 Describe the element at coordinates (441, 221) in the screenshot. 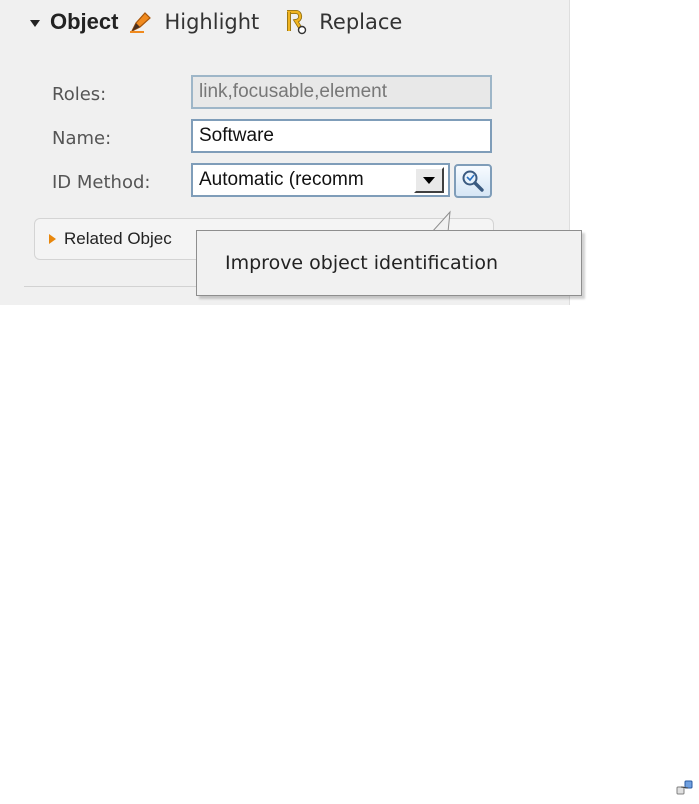

I see `tooltip-tail` at that location.